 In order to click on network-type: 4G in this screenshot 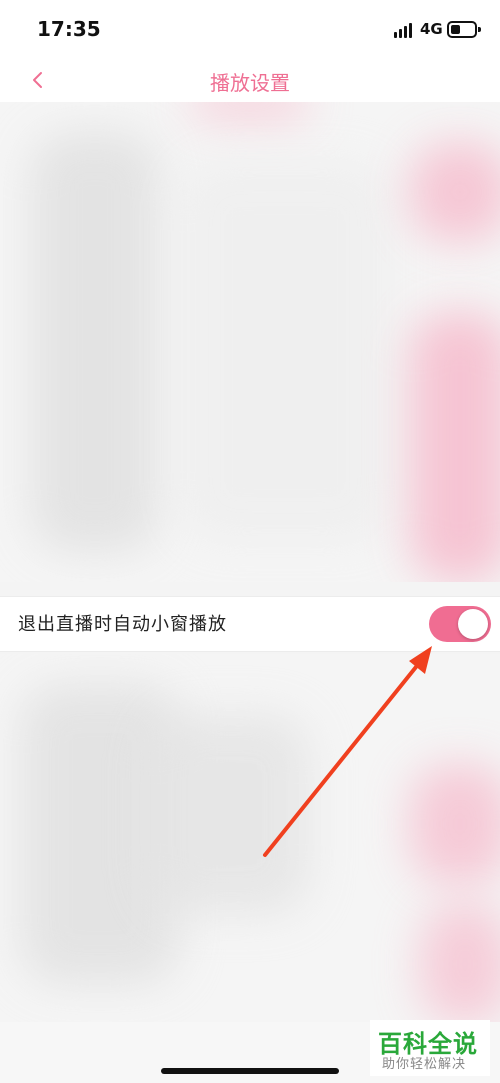, I will do `click(431, 29)`.